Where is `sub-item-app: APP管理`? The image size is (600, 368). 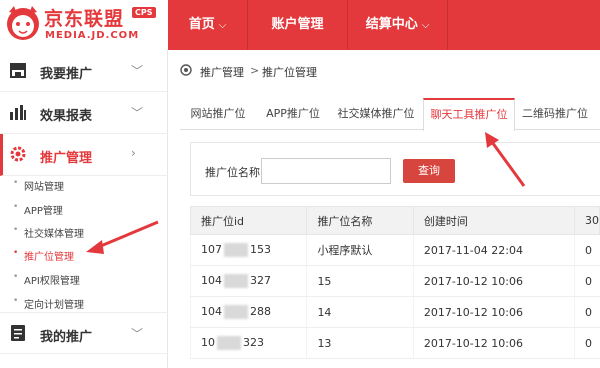
sub-item-app: APP管理 is located at coordinates (38, 209).